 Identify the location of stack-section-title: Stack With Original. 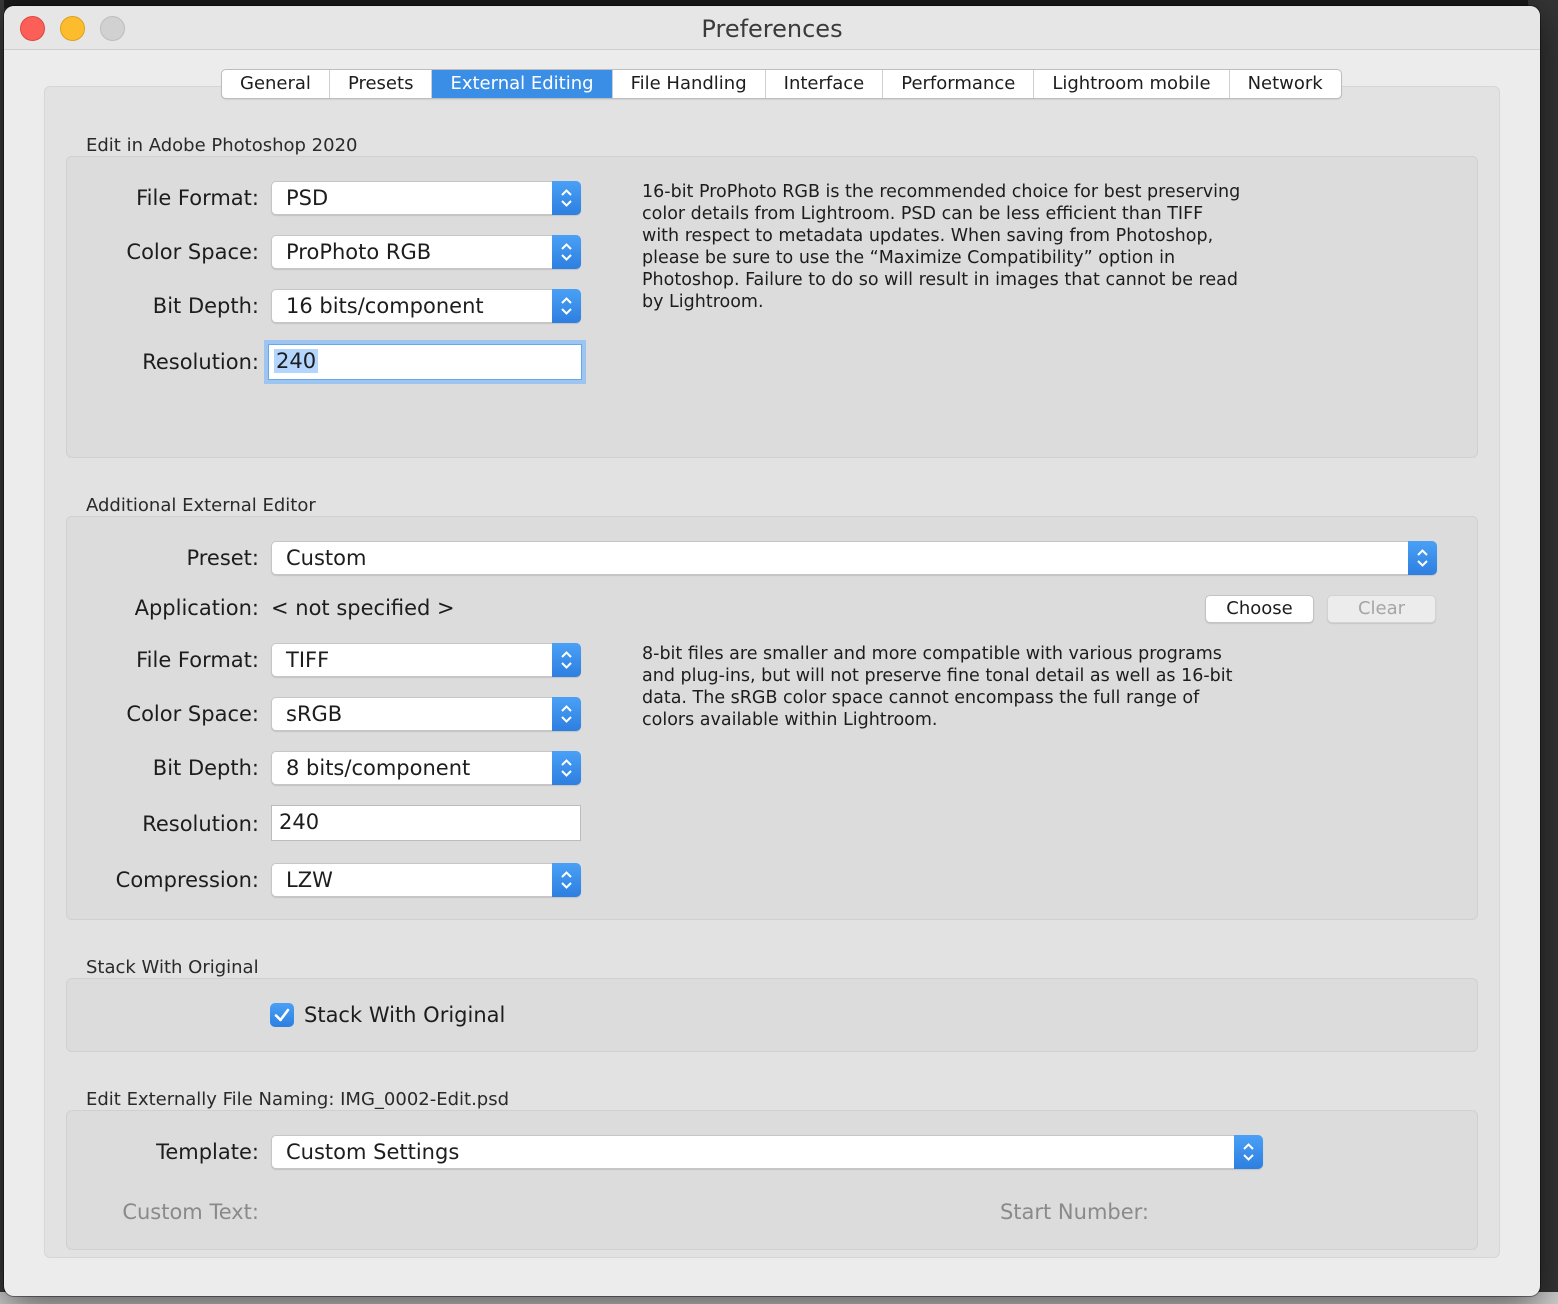
(172, 967).